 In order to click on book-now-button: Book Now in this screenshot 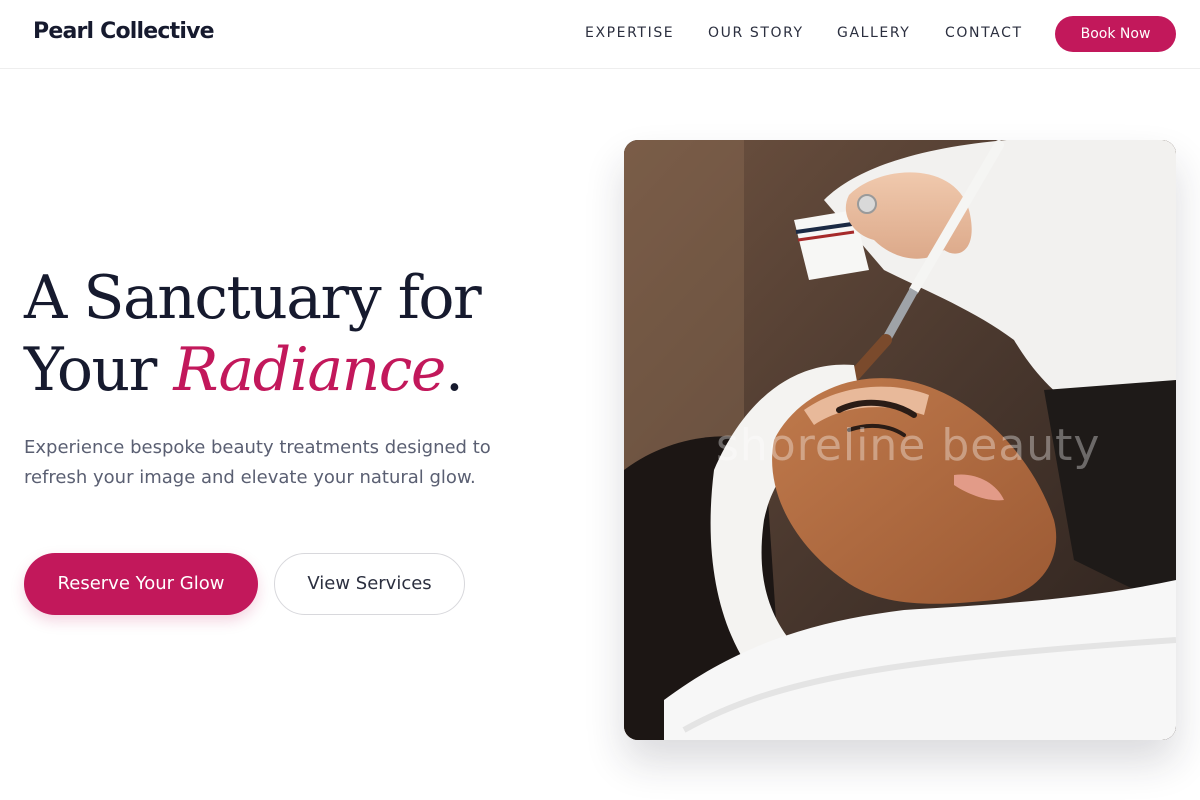, I will do `click(1115, 34)`.